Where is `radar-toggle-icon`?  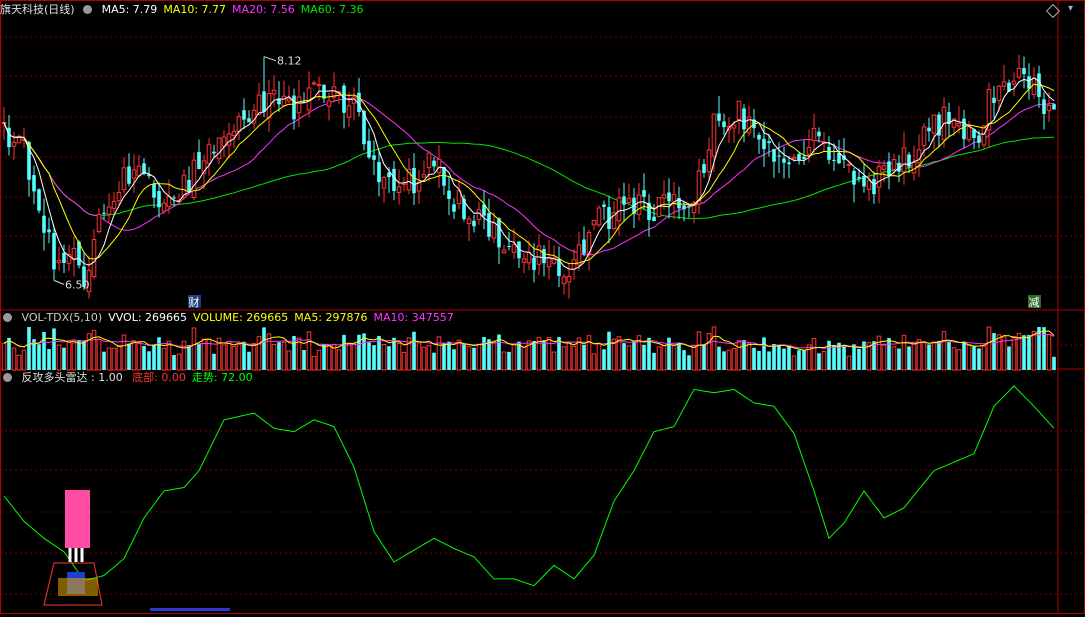
radar-toggle-icon is located at coordinates (7, 377).